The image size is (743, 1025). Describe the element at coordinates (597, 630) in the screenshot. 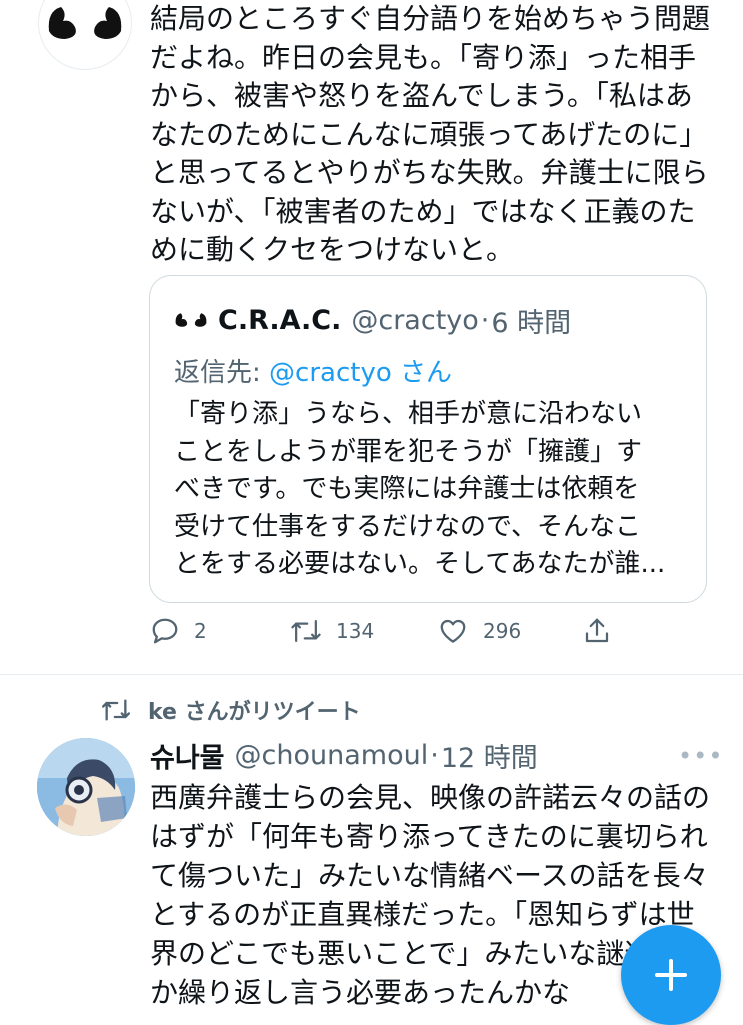

I see `share-icon` at that location.